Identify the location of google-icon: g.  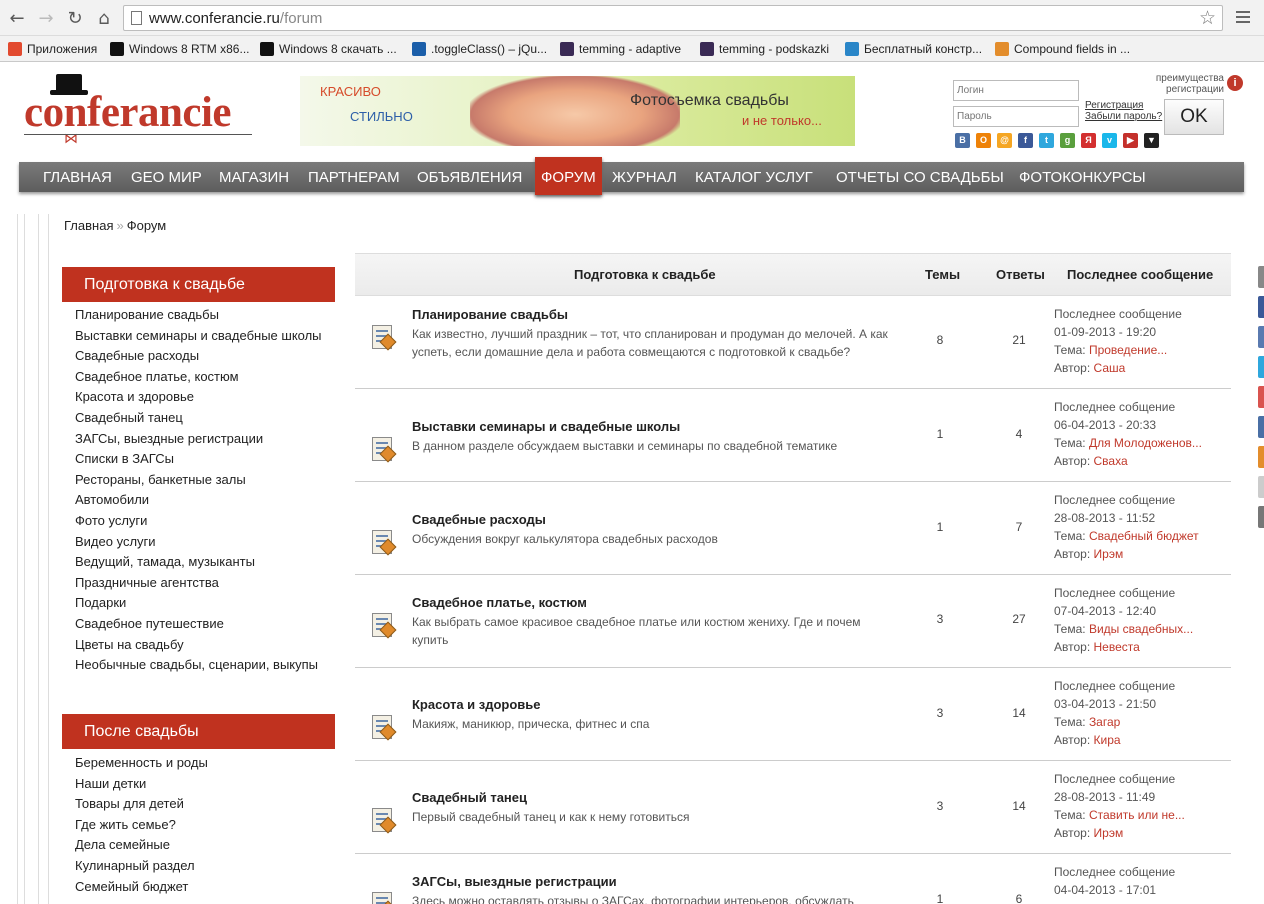
(1067, 140).